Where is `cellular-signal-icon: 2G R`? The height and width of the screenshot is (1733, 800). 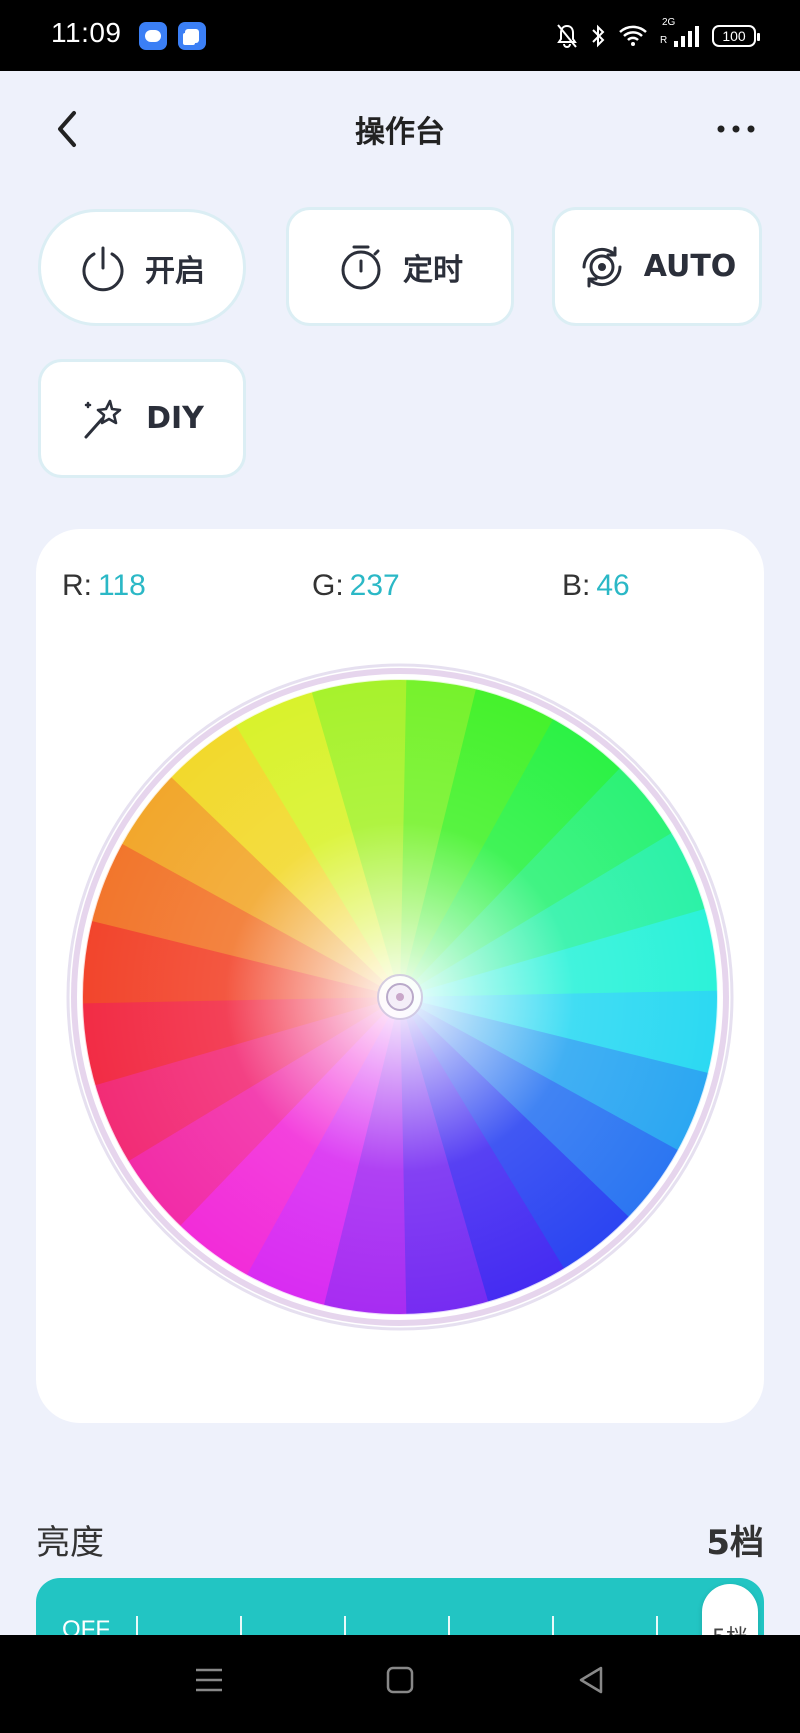 cellular-signal-icon: 2G R is located at coordinates (680, 34).